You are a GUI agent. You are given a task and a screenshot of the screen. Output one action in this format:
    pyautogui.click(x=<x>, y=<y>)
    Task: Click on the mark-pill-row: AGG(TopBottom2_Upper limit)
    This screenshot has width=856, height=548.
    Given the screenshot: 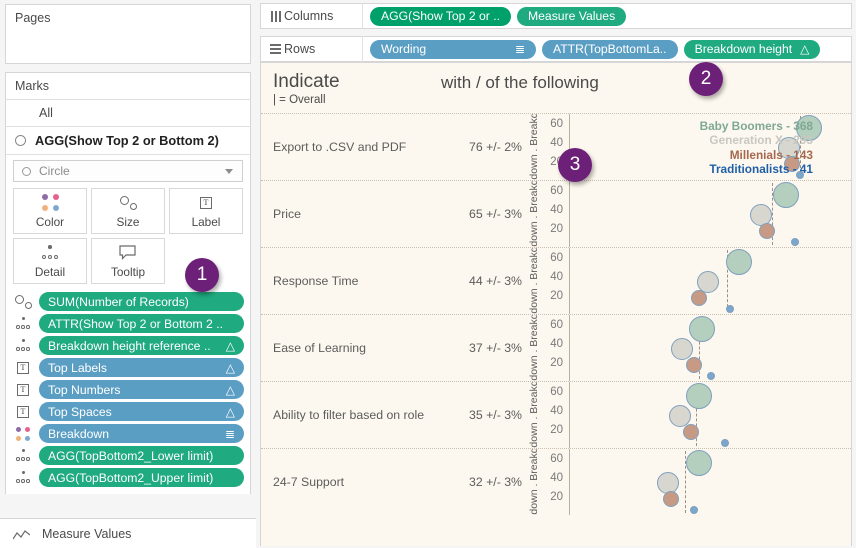 What is the action you would take?
    pyautogui.click(x=128, y=477)
    